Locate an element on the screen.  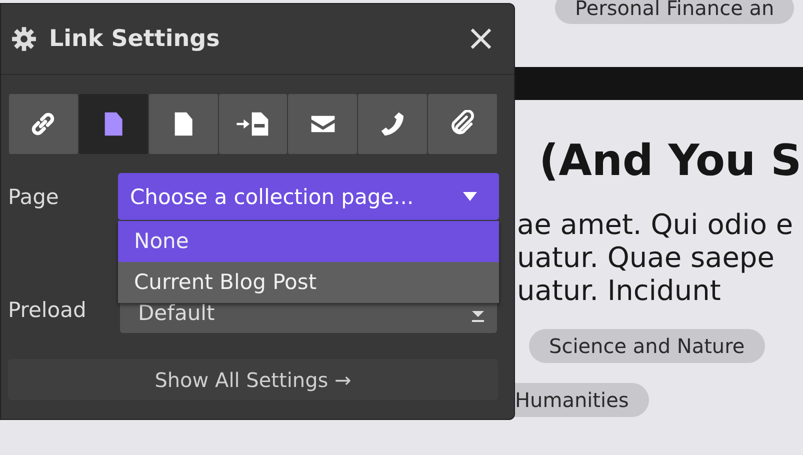
settings-icon is located at coordinates (24, 39).